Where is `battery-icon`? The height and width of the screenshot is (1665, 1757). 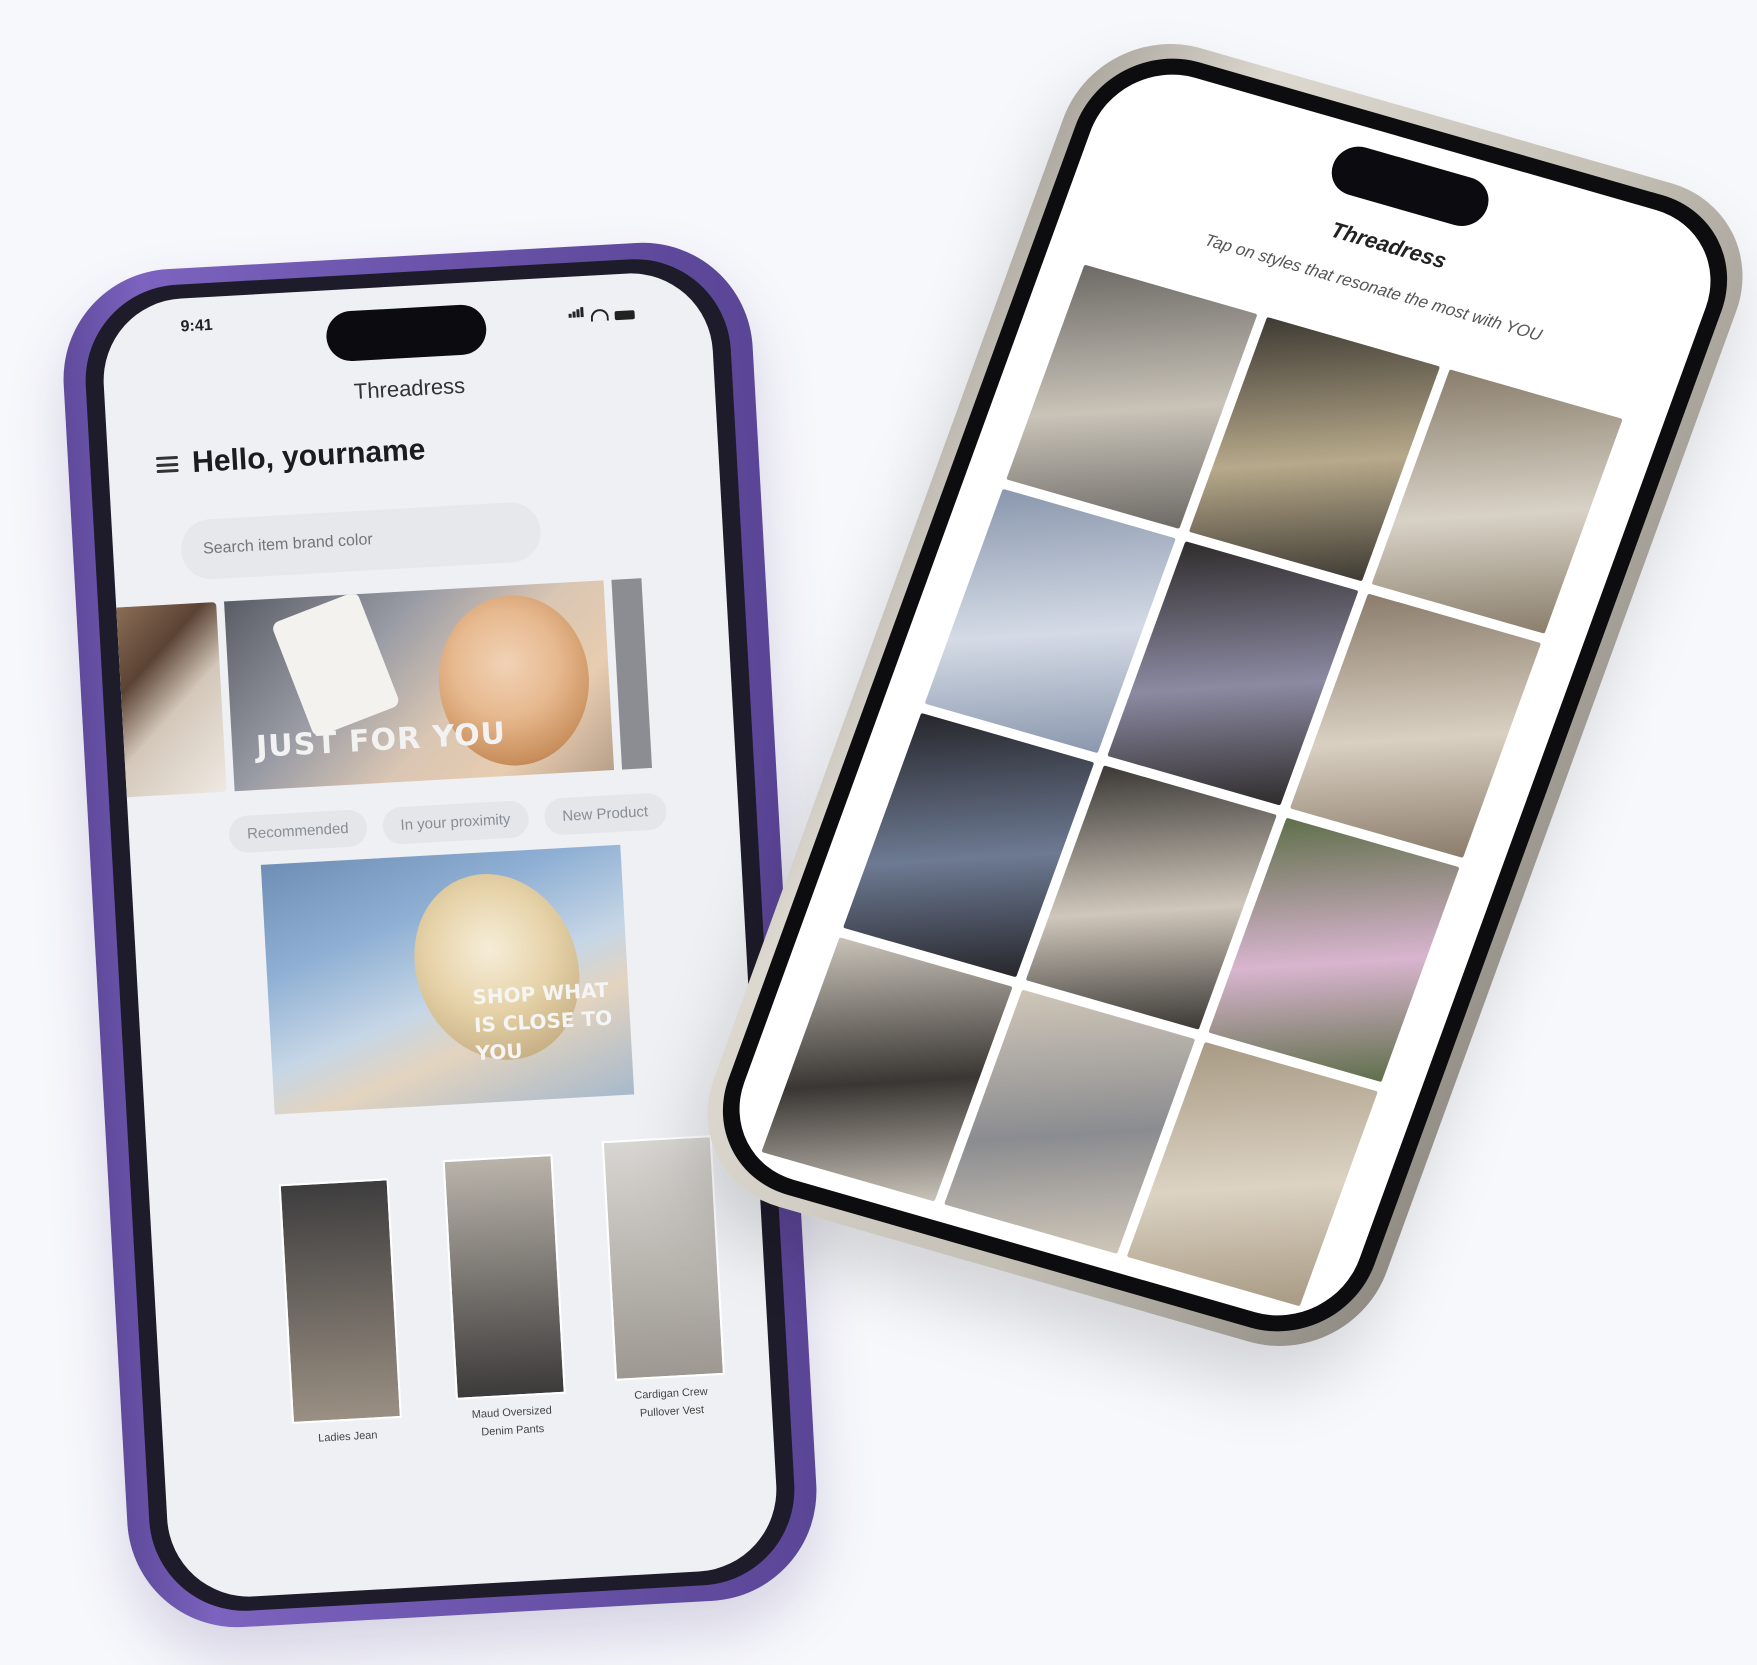 battery-icon is located at coordinates (624, 315).